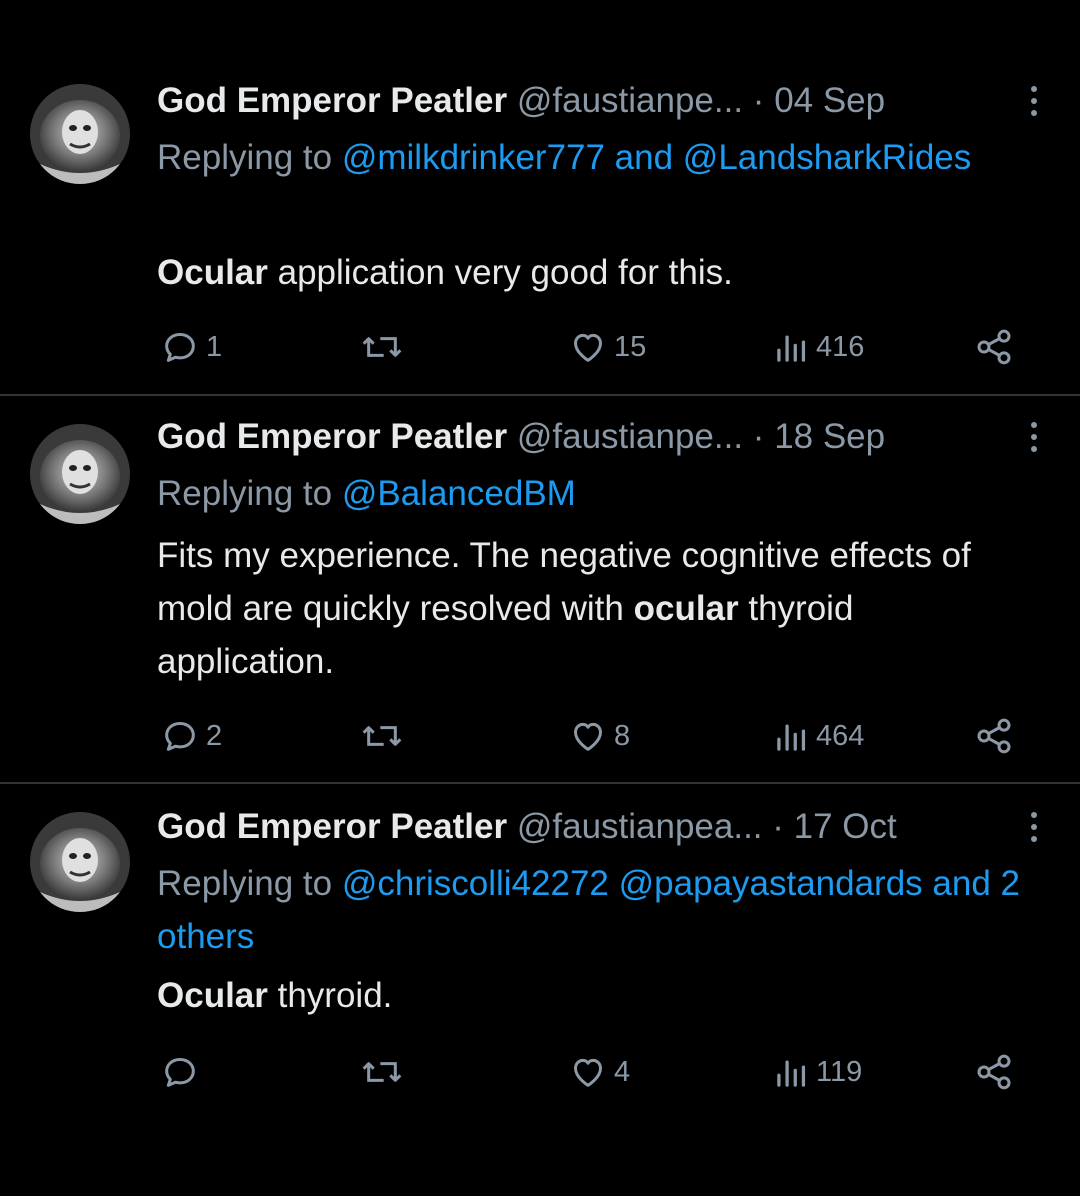 The image size is (1080, 1196). What do you see at coordinates (622, 735) in the screenshot?
I see `like-count: 8` at bounding box center [622, 735].